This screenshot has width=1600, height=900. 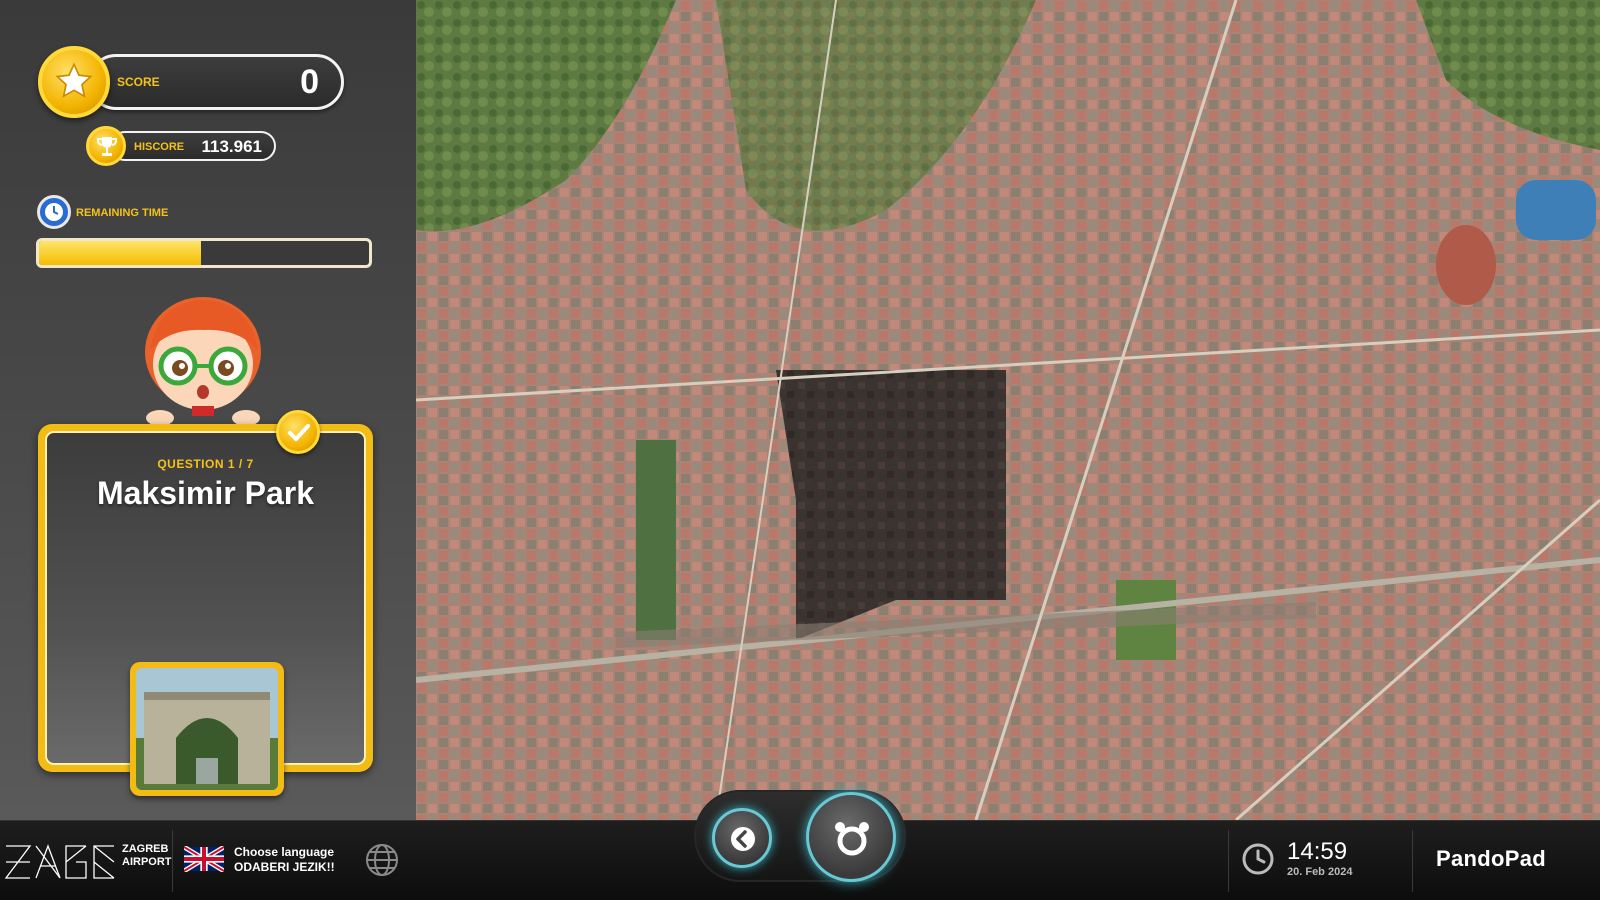 I want to click on question-image, so click(x=207, y=729).